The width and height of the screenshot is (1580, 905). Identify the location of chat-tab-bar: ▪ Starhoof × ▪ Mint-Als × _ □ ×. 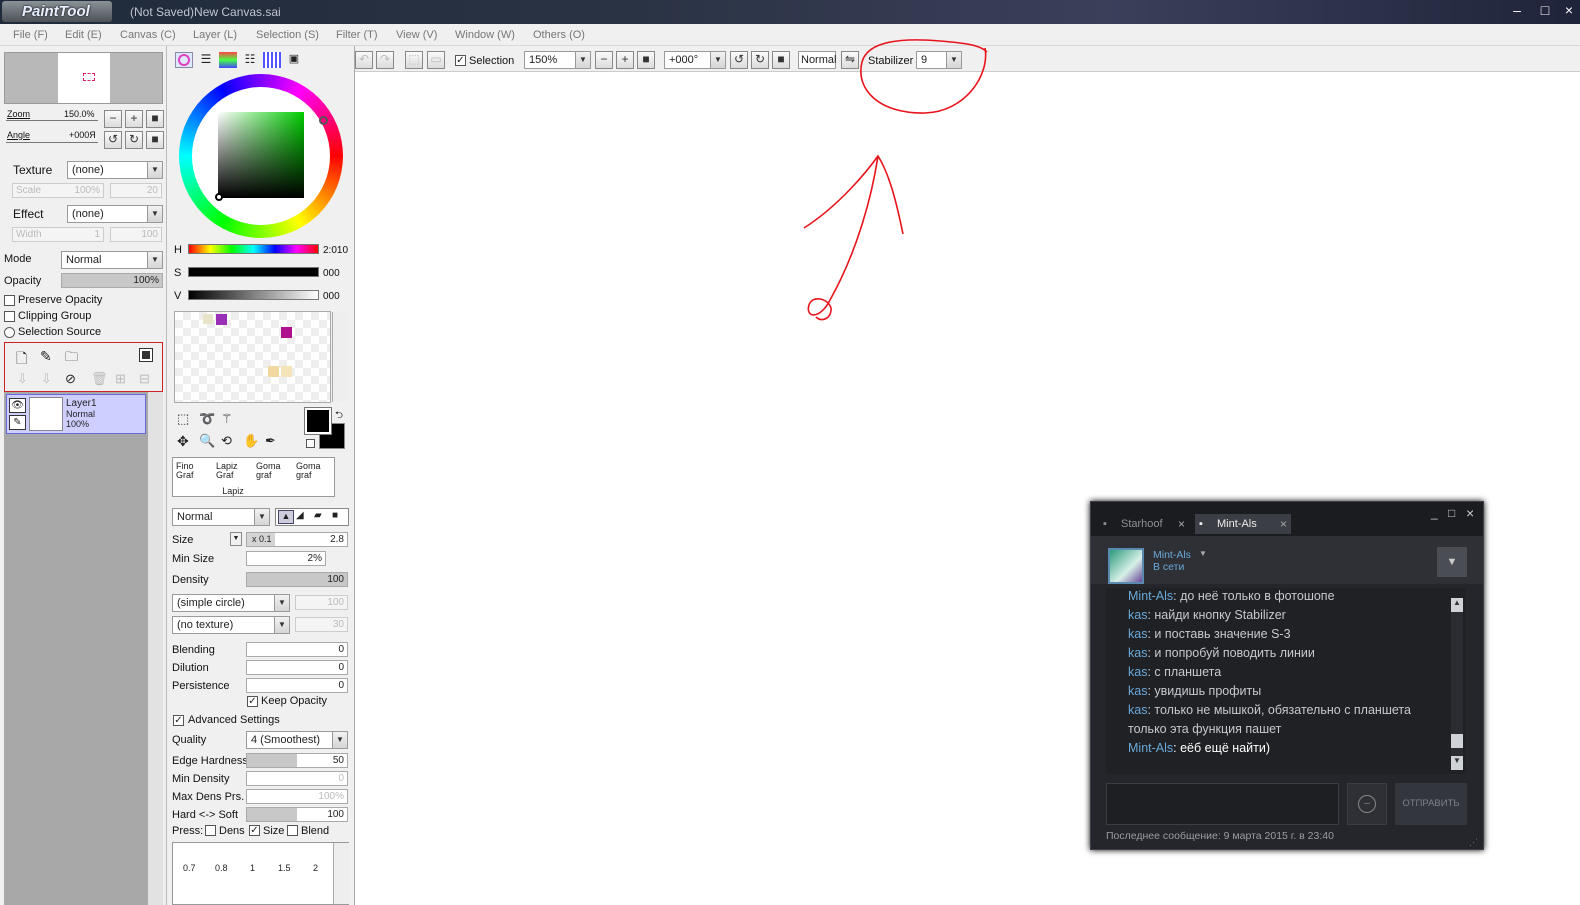
(1287, 519).